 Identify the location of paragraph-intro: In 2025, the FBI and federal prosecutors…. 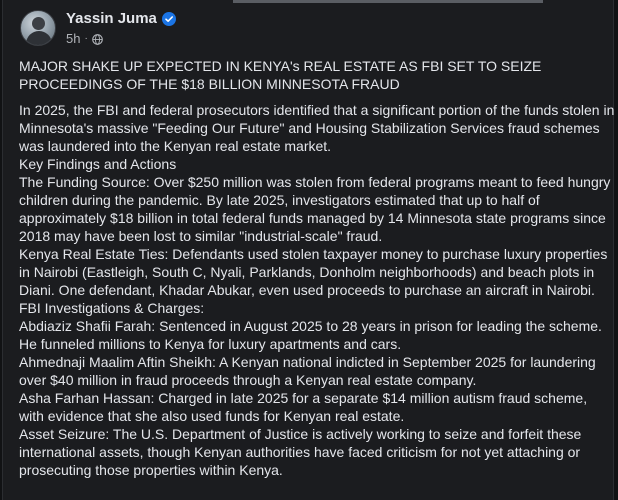
(317, 128).